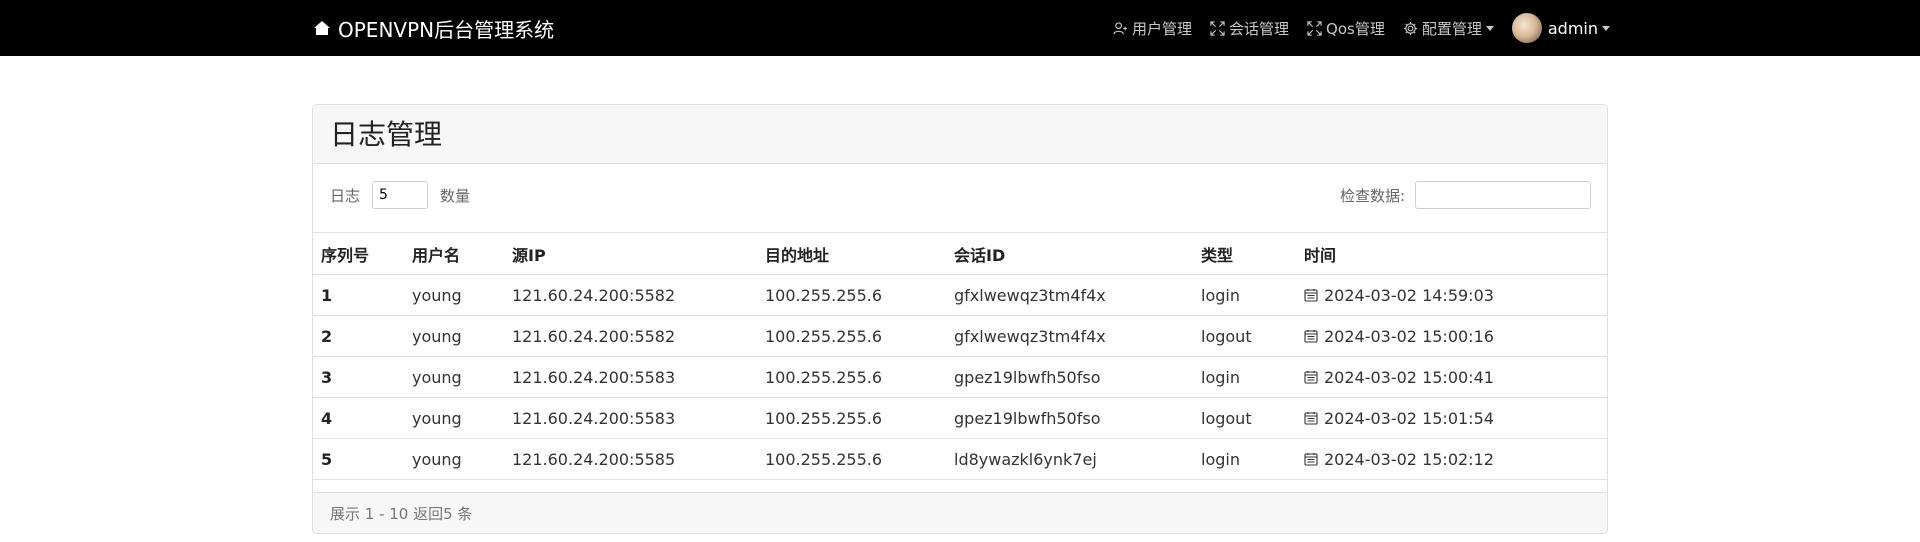 This screenshot has height=542, width=1920. What do you see at coordinates (960, 134) in the screenshot?
I see `card-header: 日志管理` at bounding box center [960, 134].